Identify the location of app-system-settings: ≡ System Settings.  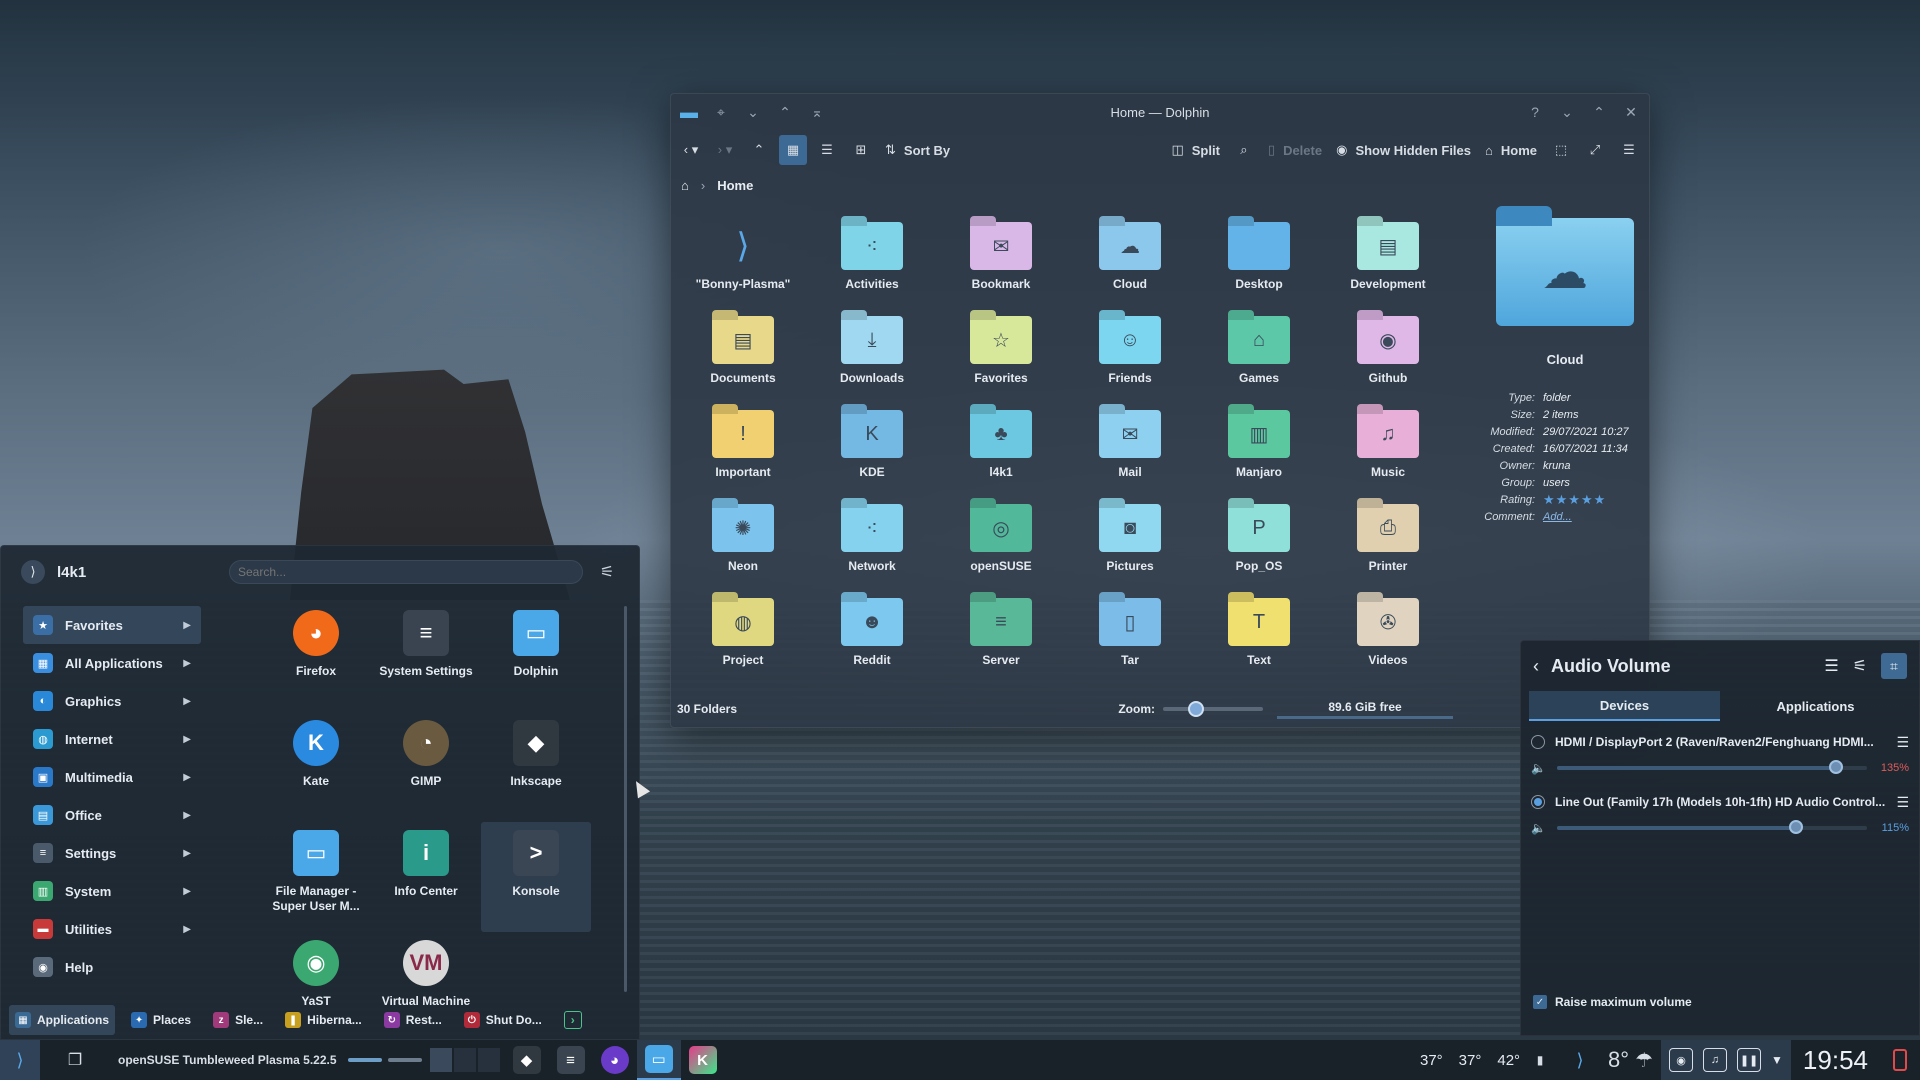
(426, 657).